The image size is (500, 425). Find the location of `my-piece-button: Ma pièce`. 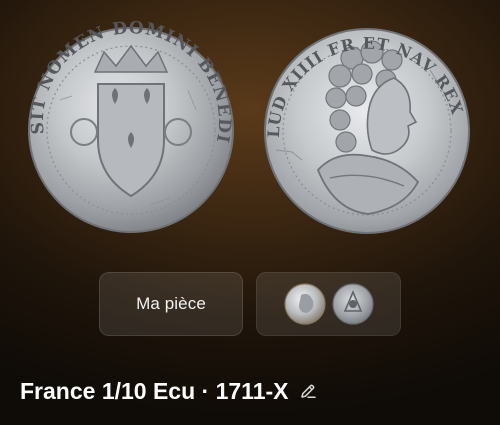

my-piece-button: Ma pièce is located at coordinates (171, 304).